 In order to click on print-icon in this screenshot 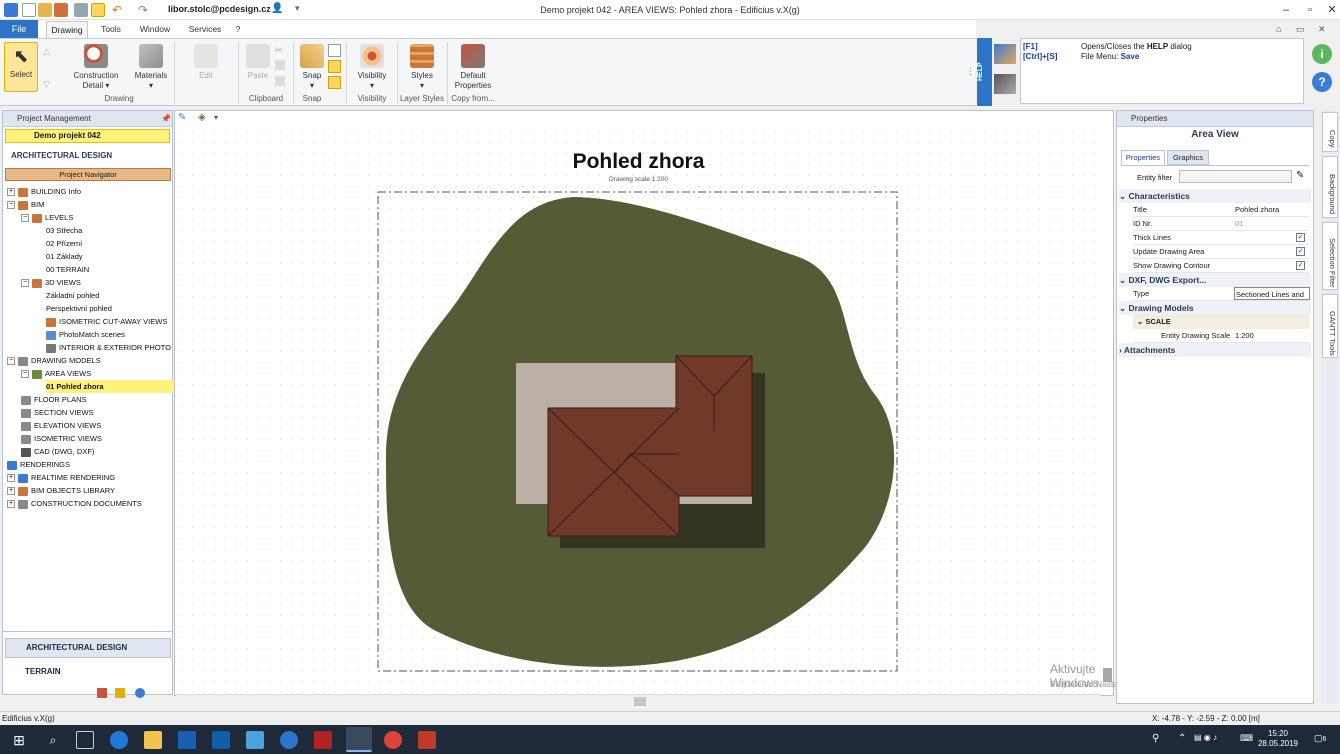, I will do `click(81, 10)`.